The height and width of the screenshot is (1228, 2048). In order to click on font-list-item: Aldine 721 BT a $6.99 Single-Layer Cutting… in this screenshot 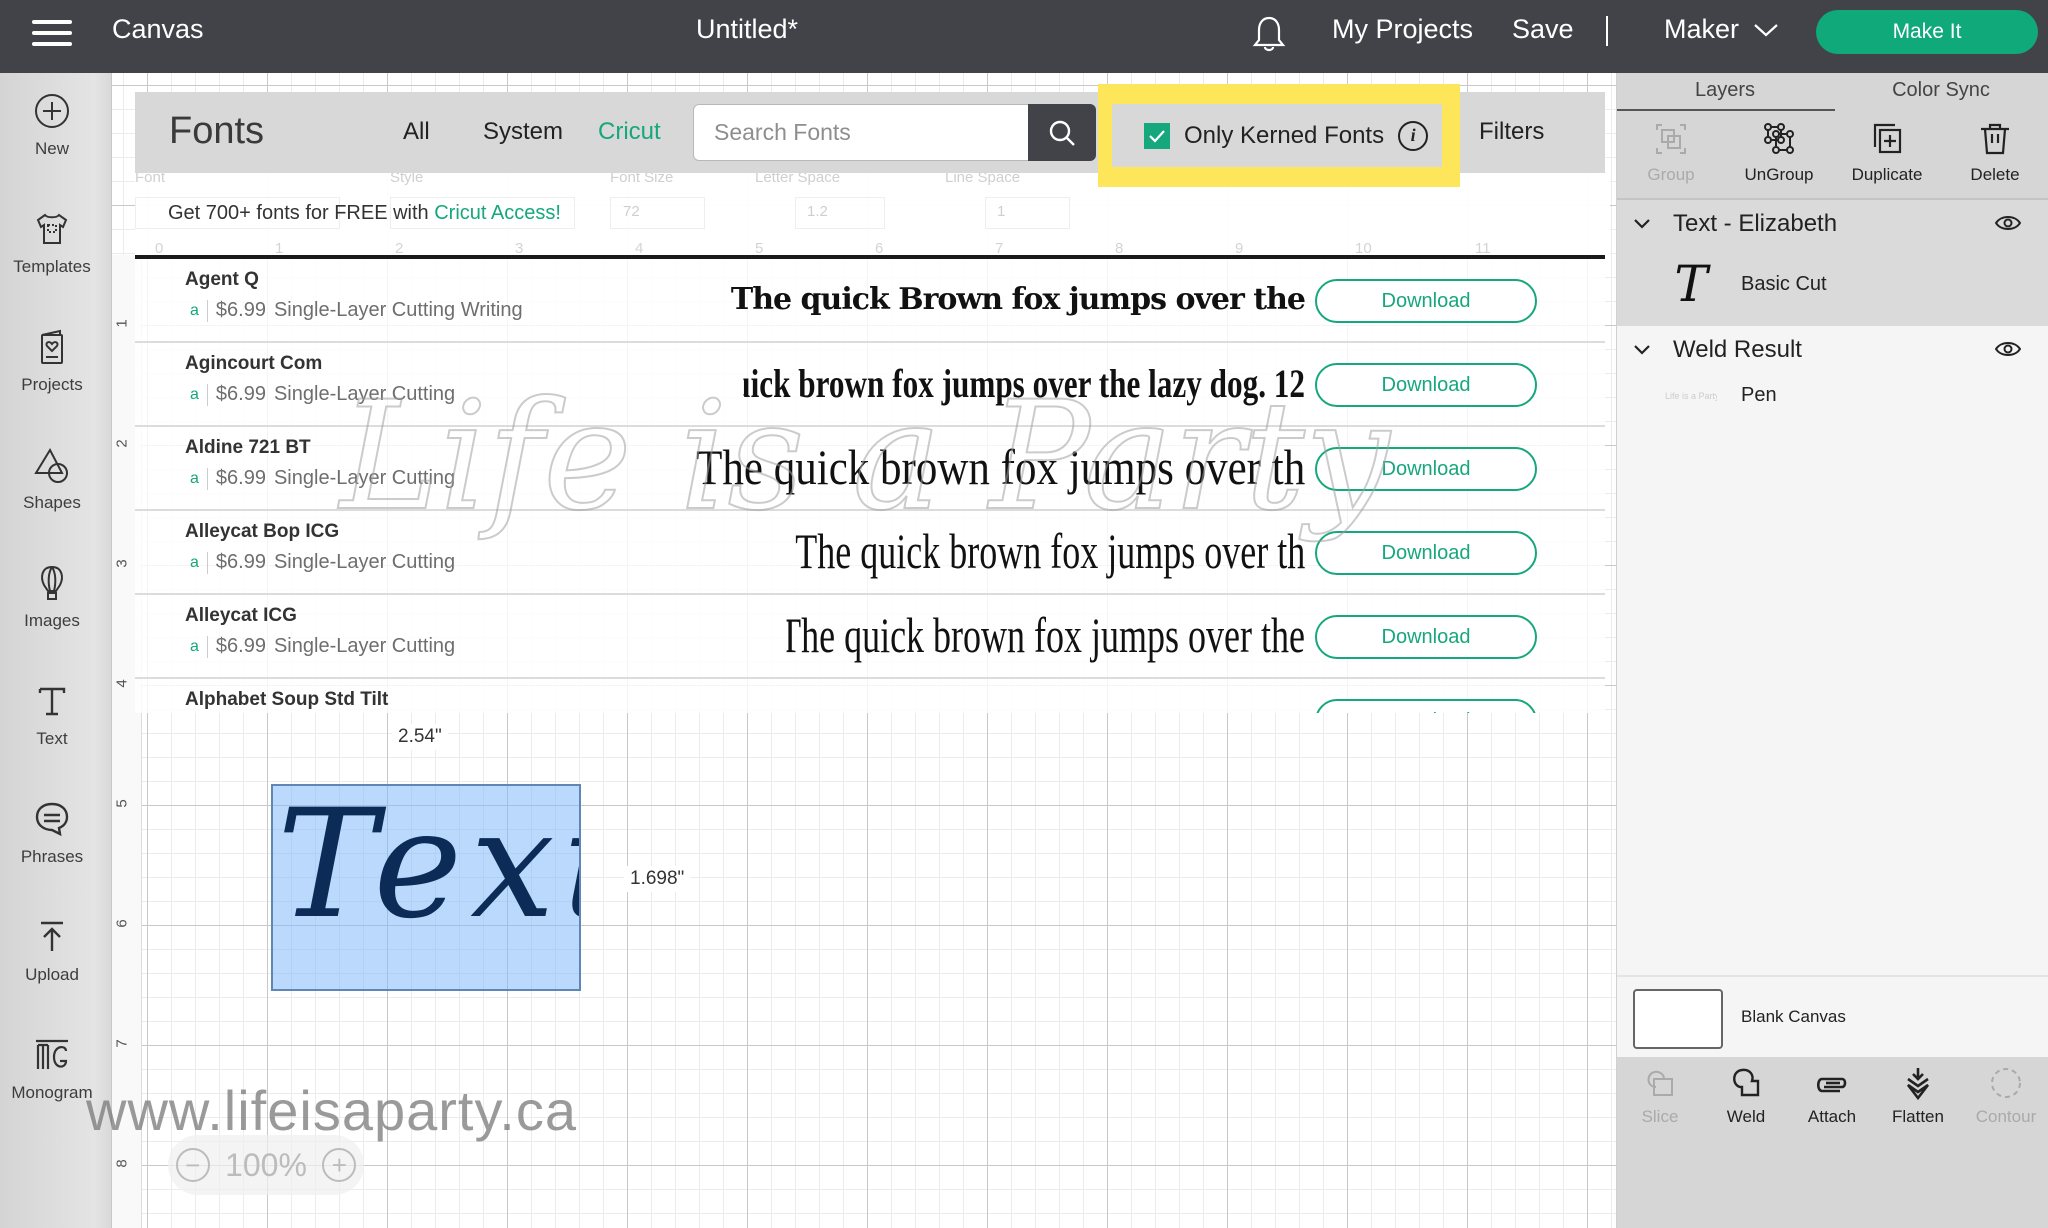, I will do `click(870, 469)`.